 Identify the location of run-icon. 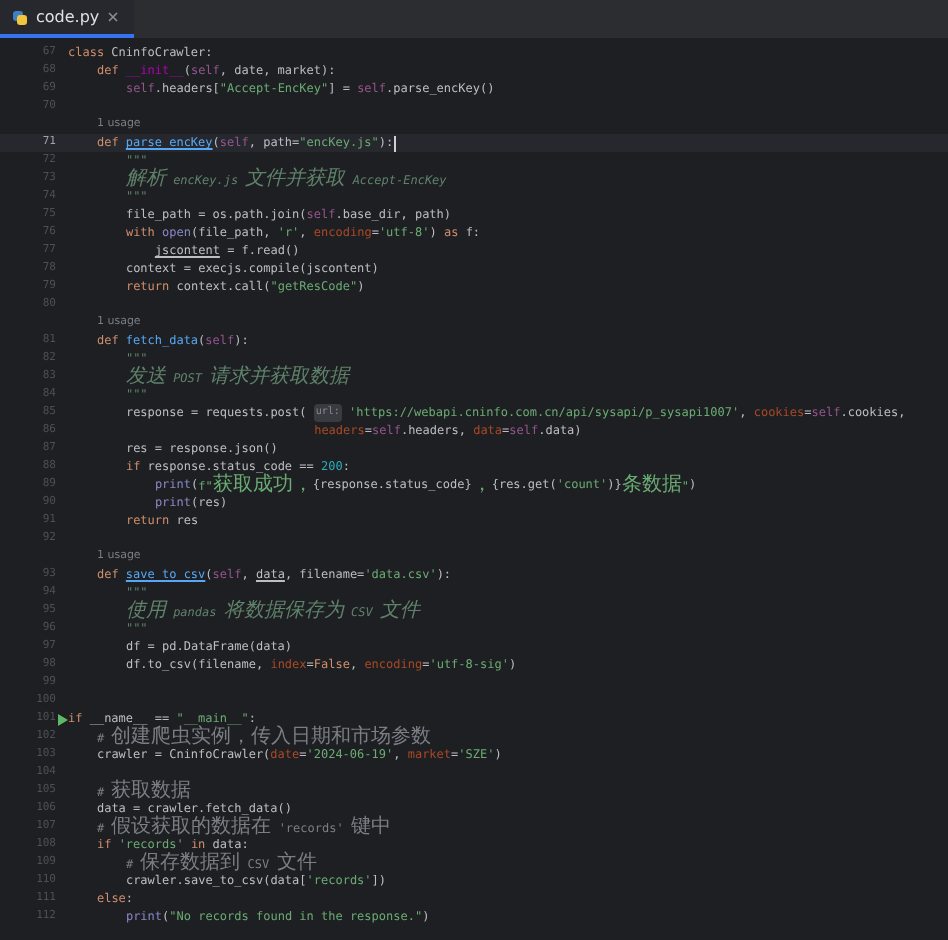
(63, 719).